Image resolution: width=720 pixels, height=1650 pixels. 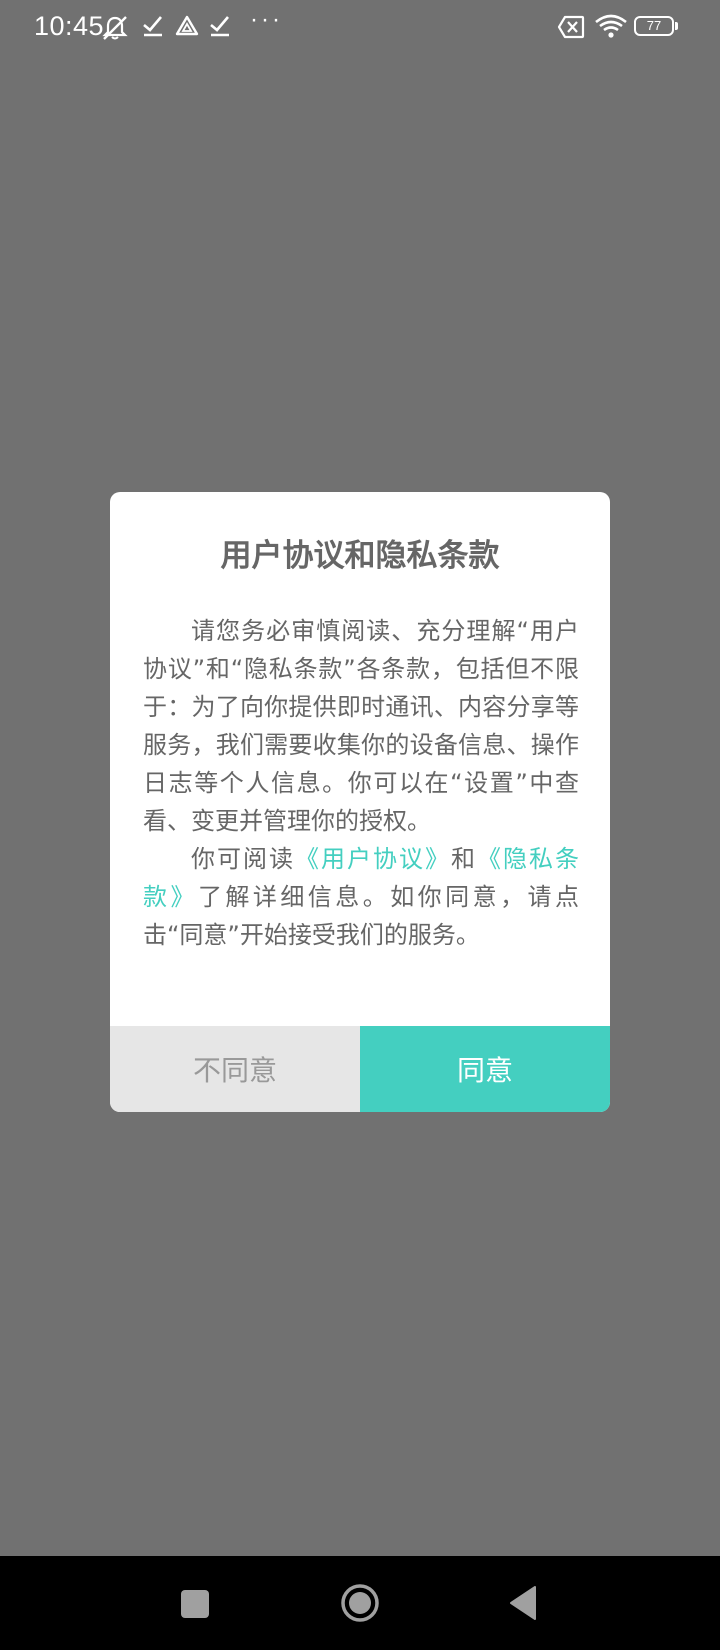 I want to click on home-circle-icon, so click(x=360, y=1603).